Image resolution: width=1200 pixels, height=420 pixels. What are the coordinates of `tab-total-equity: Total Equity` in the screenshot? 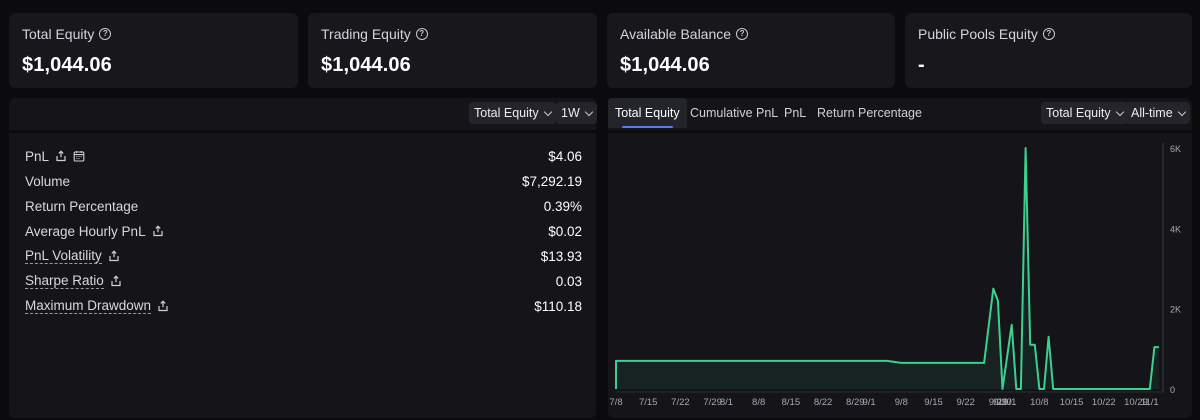 It's located at (647, 113).